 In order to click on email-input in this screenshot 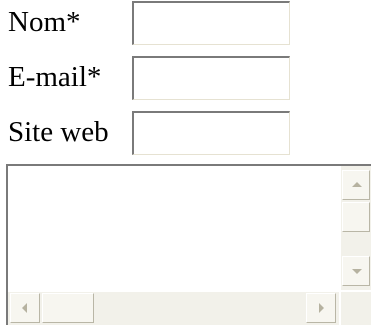, I will do `click(211, 78)`.